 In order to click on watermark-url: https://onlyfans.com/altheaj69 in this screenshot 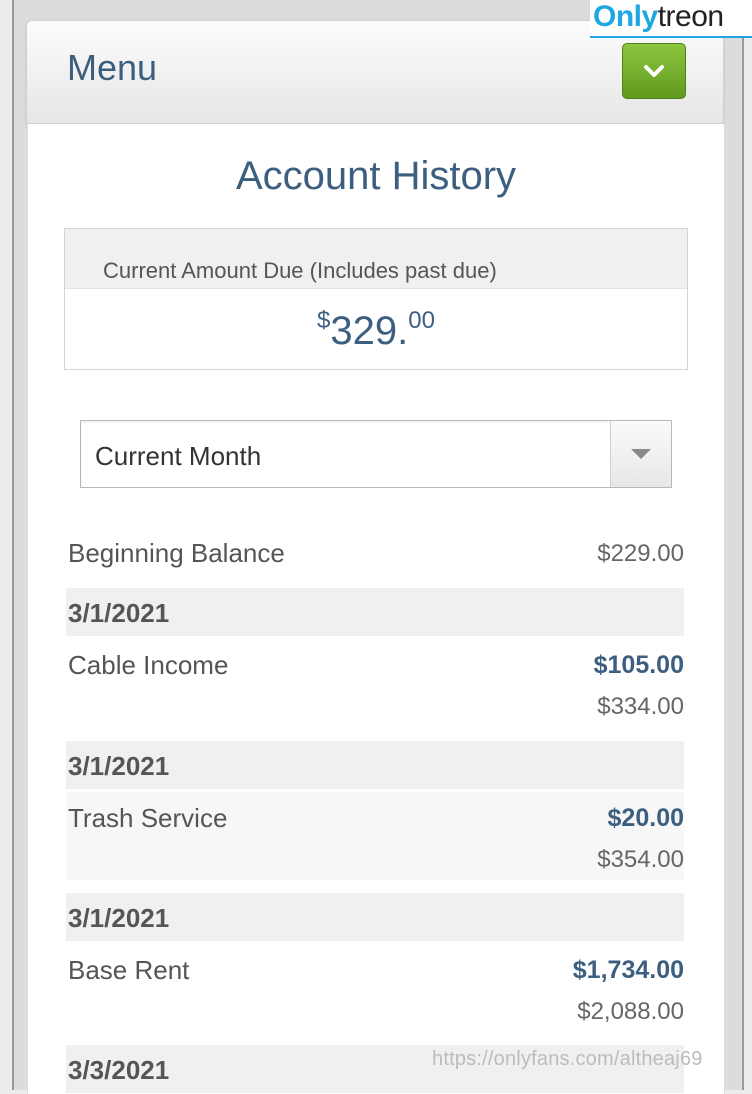, I will do `click(567, 1059)`.